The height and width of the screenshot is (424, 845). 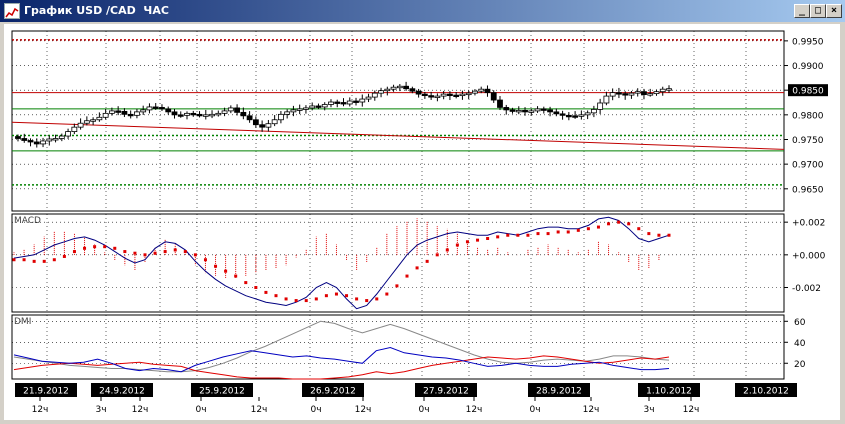 I want to click on window-title: График USD /CAD ЧАС, so click(x=96, y=10).